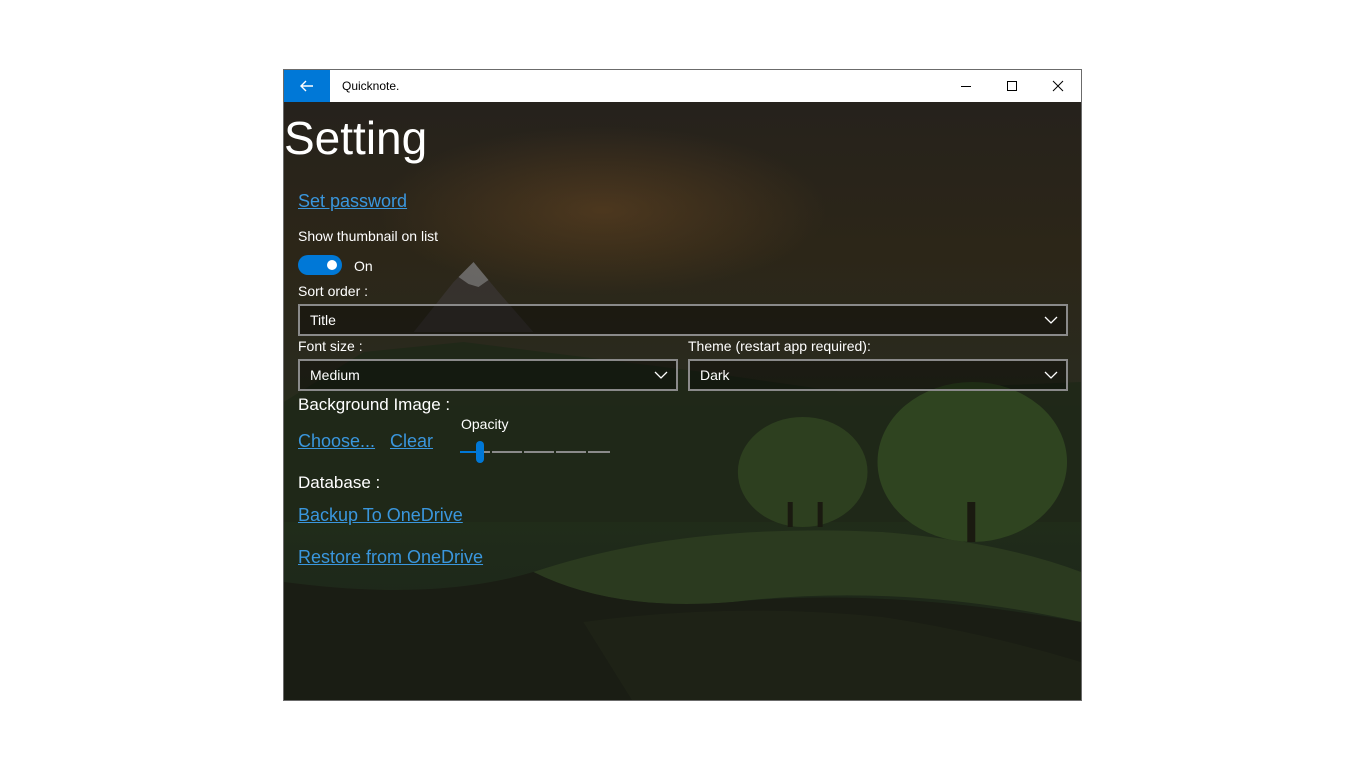  I want to click on minimize-icon, so click(966, 86).